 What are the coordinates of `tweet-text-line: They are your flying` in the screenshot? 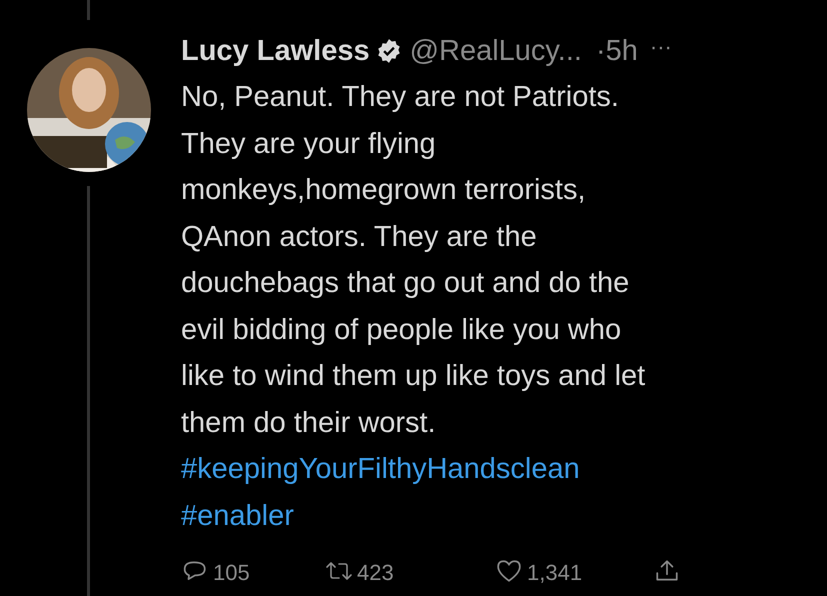 It's located at (309, 144).